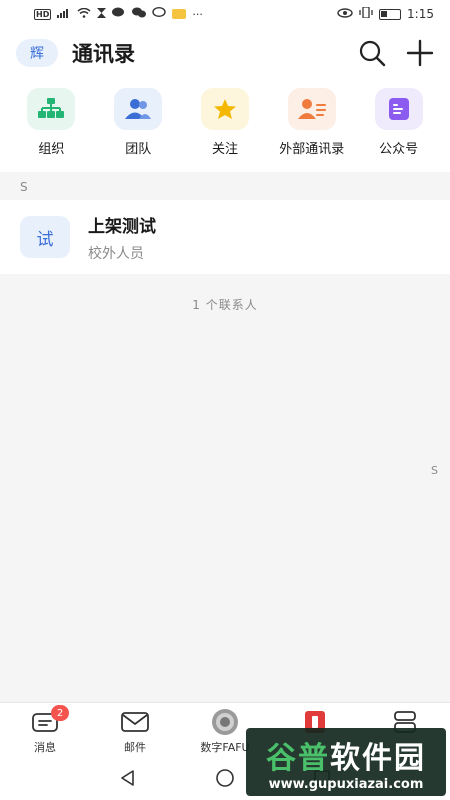 The image size is (450, 800). What do you see at coordinates (312, 149) in the screenshot?
I see `shortcut-label: 外部通讯录` at bounding box center [312, 149].